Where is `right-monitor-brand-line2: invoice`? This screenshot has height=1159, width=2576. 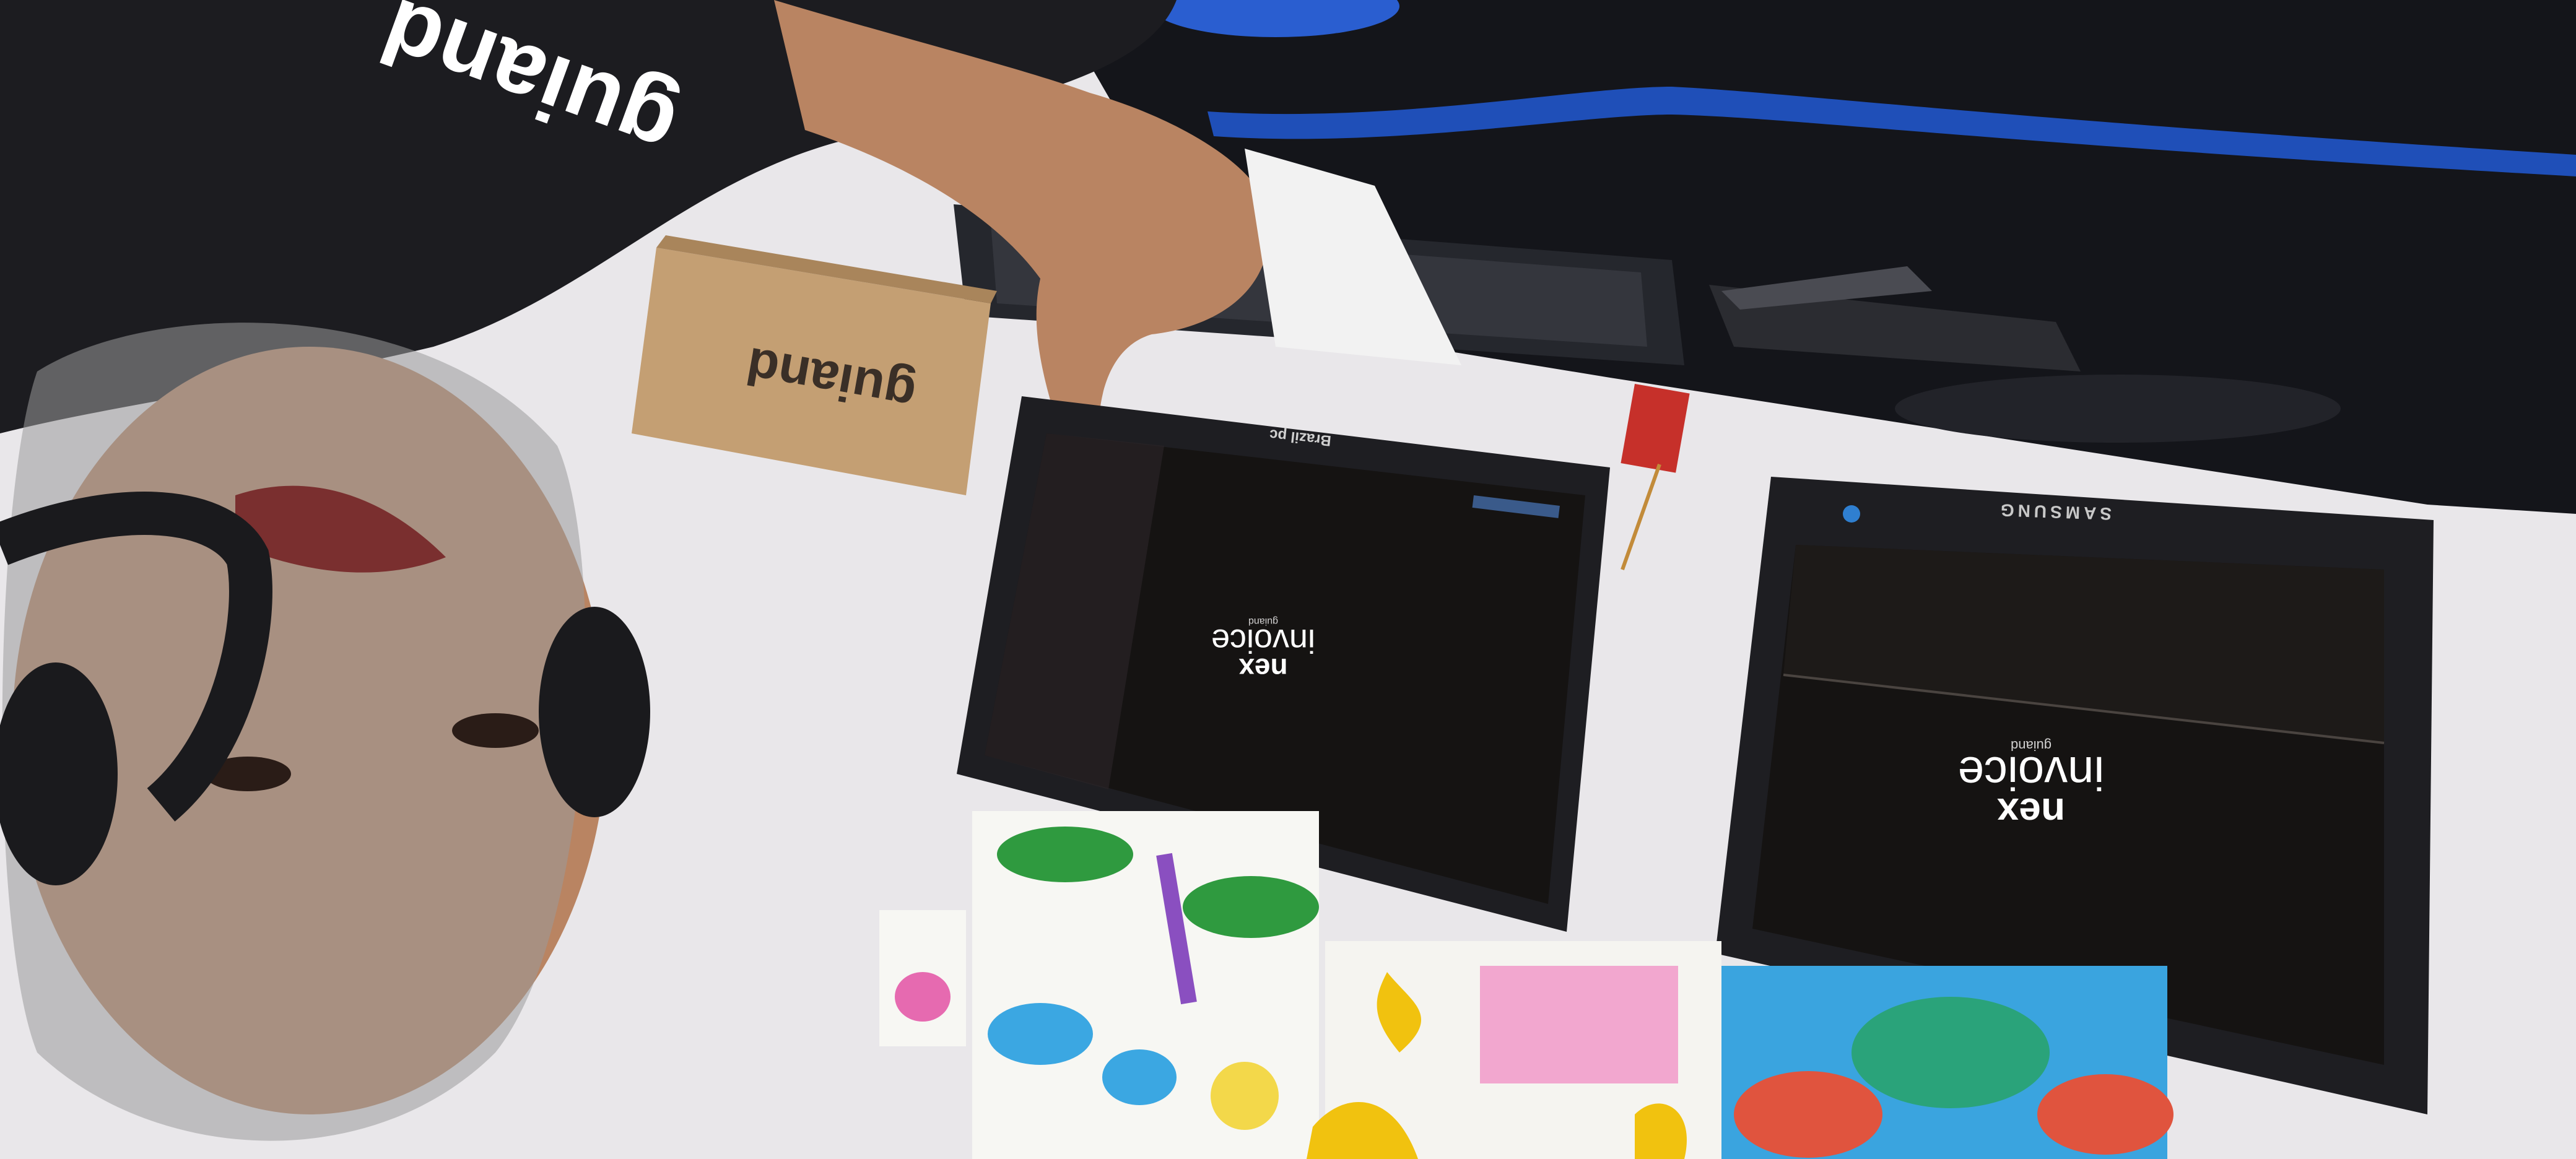
right-monitor-brand-line2: invoice is located at coordinates (2031, 773).